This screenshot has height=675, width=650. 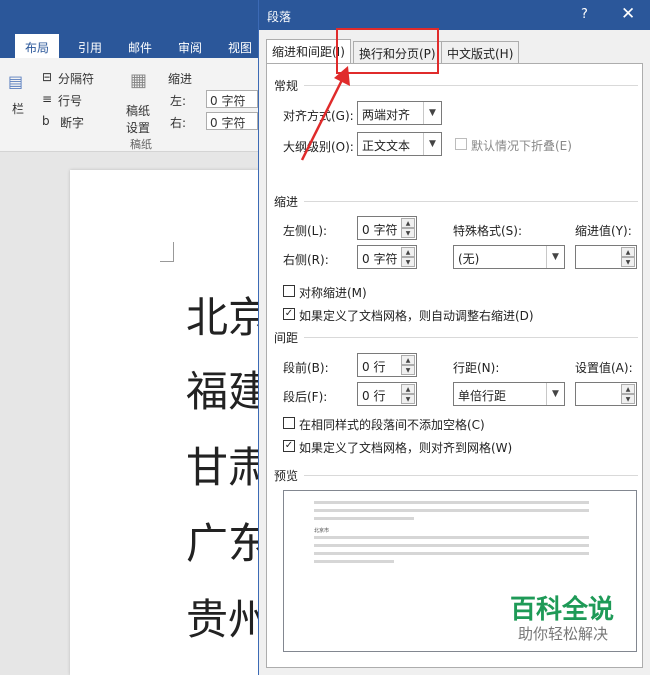 What do you see at coordinates (222, 317) in the screenshot?
I see `doc-line: 北京` at bounding box center [222, 317].